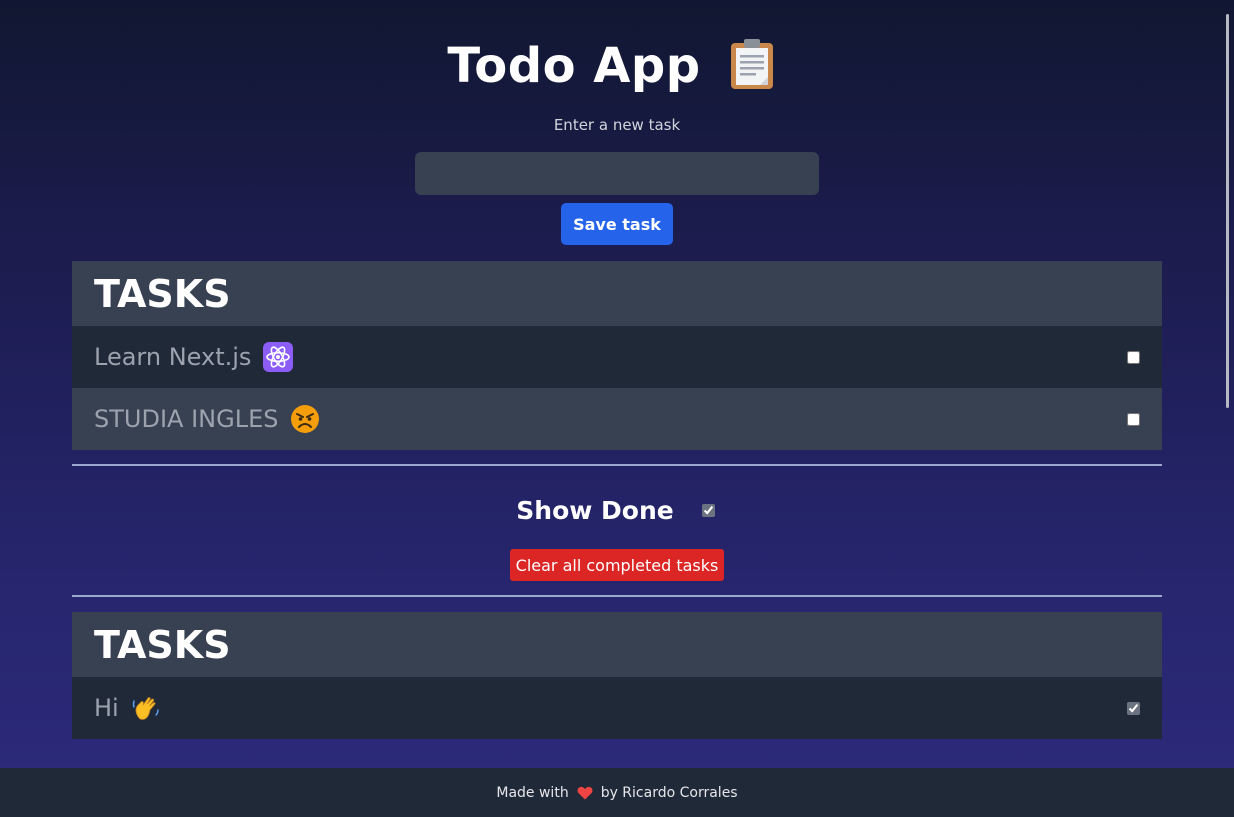 This screenshot has width=1234, height=817. What do you see at coordinates (617, 224) in the screenshot?
I see `save-task-button: Save task` at bounding box center [617, 224].